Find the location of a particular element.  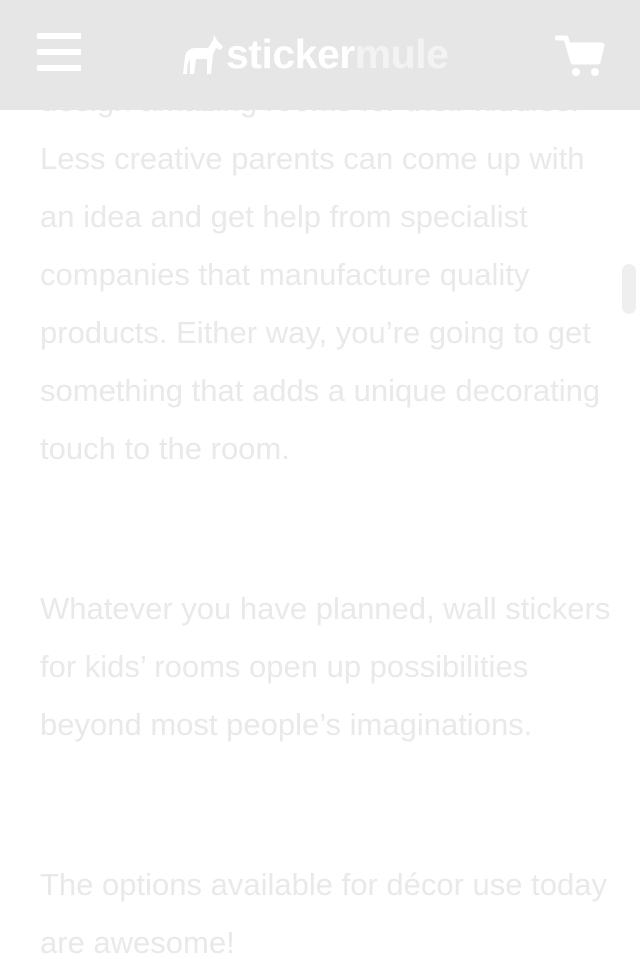

mule-icon is located at coordinates (203, 54).